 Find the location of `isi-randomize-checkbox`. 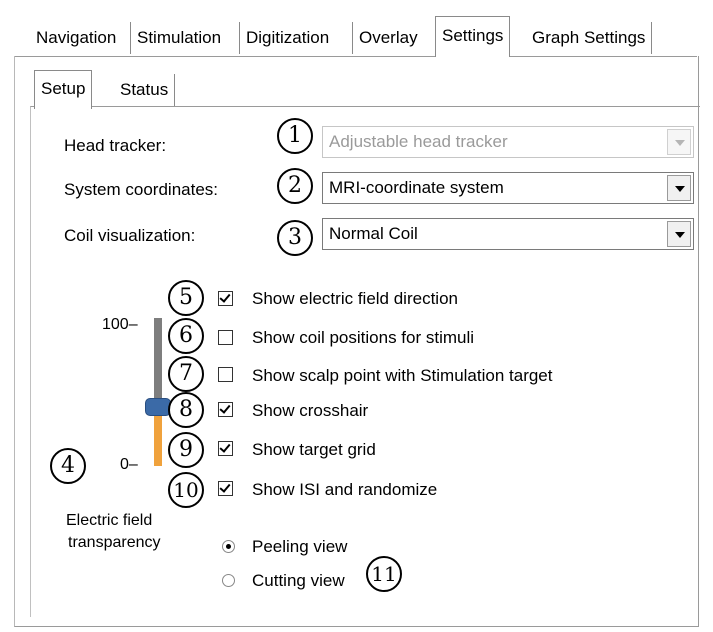

isi-randomize-checkbox is located at coordinates (225, 488).